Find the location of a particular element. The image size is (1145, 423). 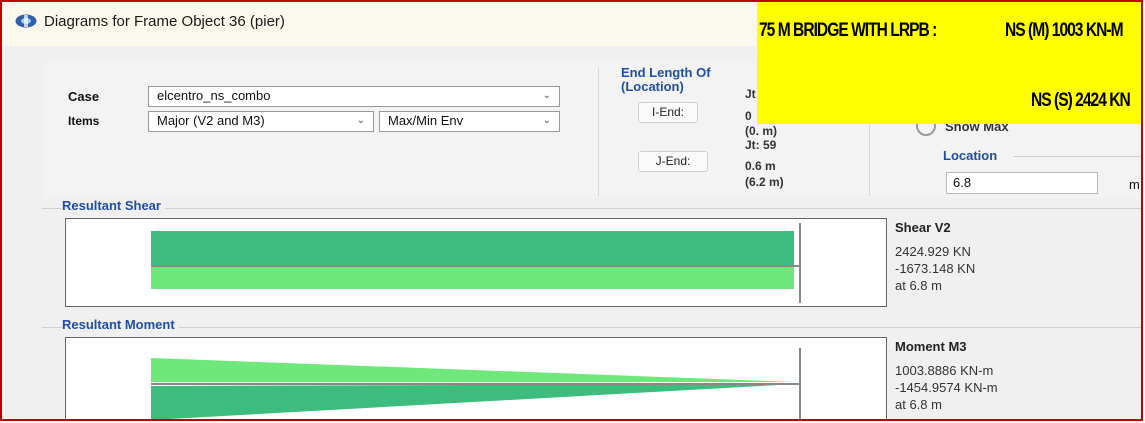

banner-moment: NS (M) 1003 KN-M is located at coordinates (1064, 30).